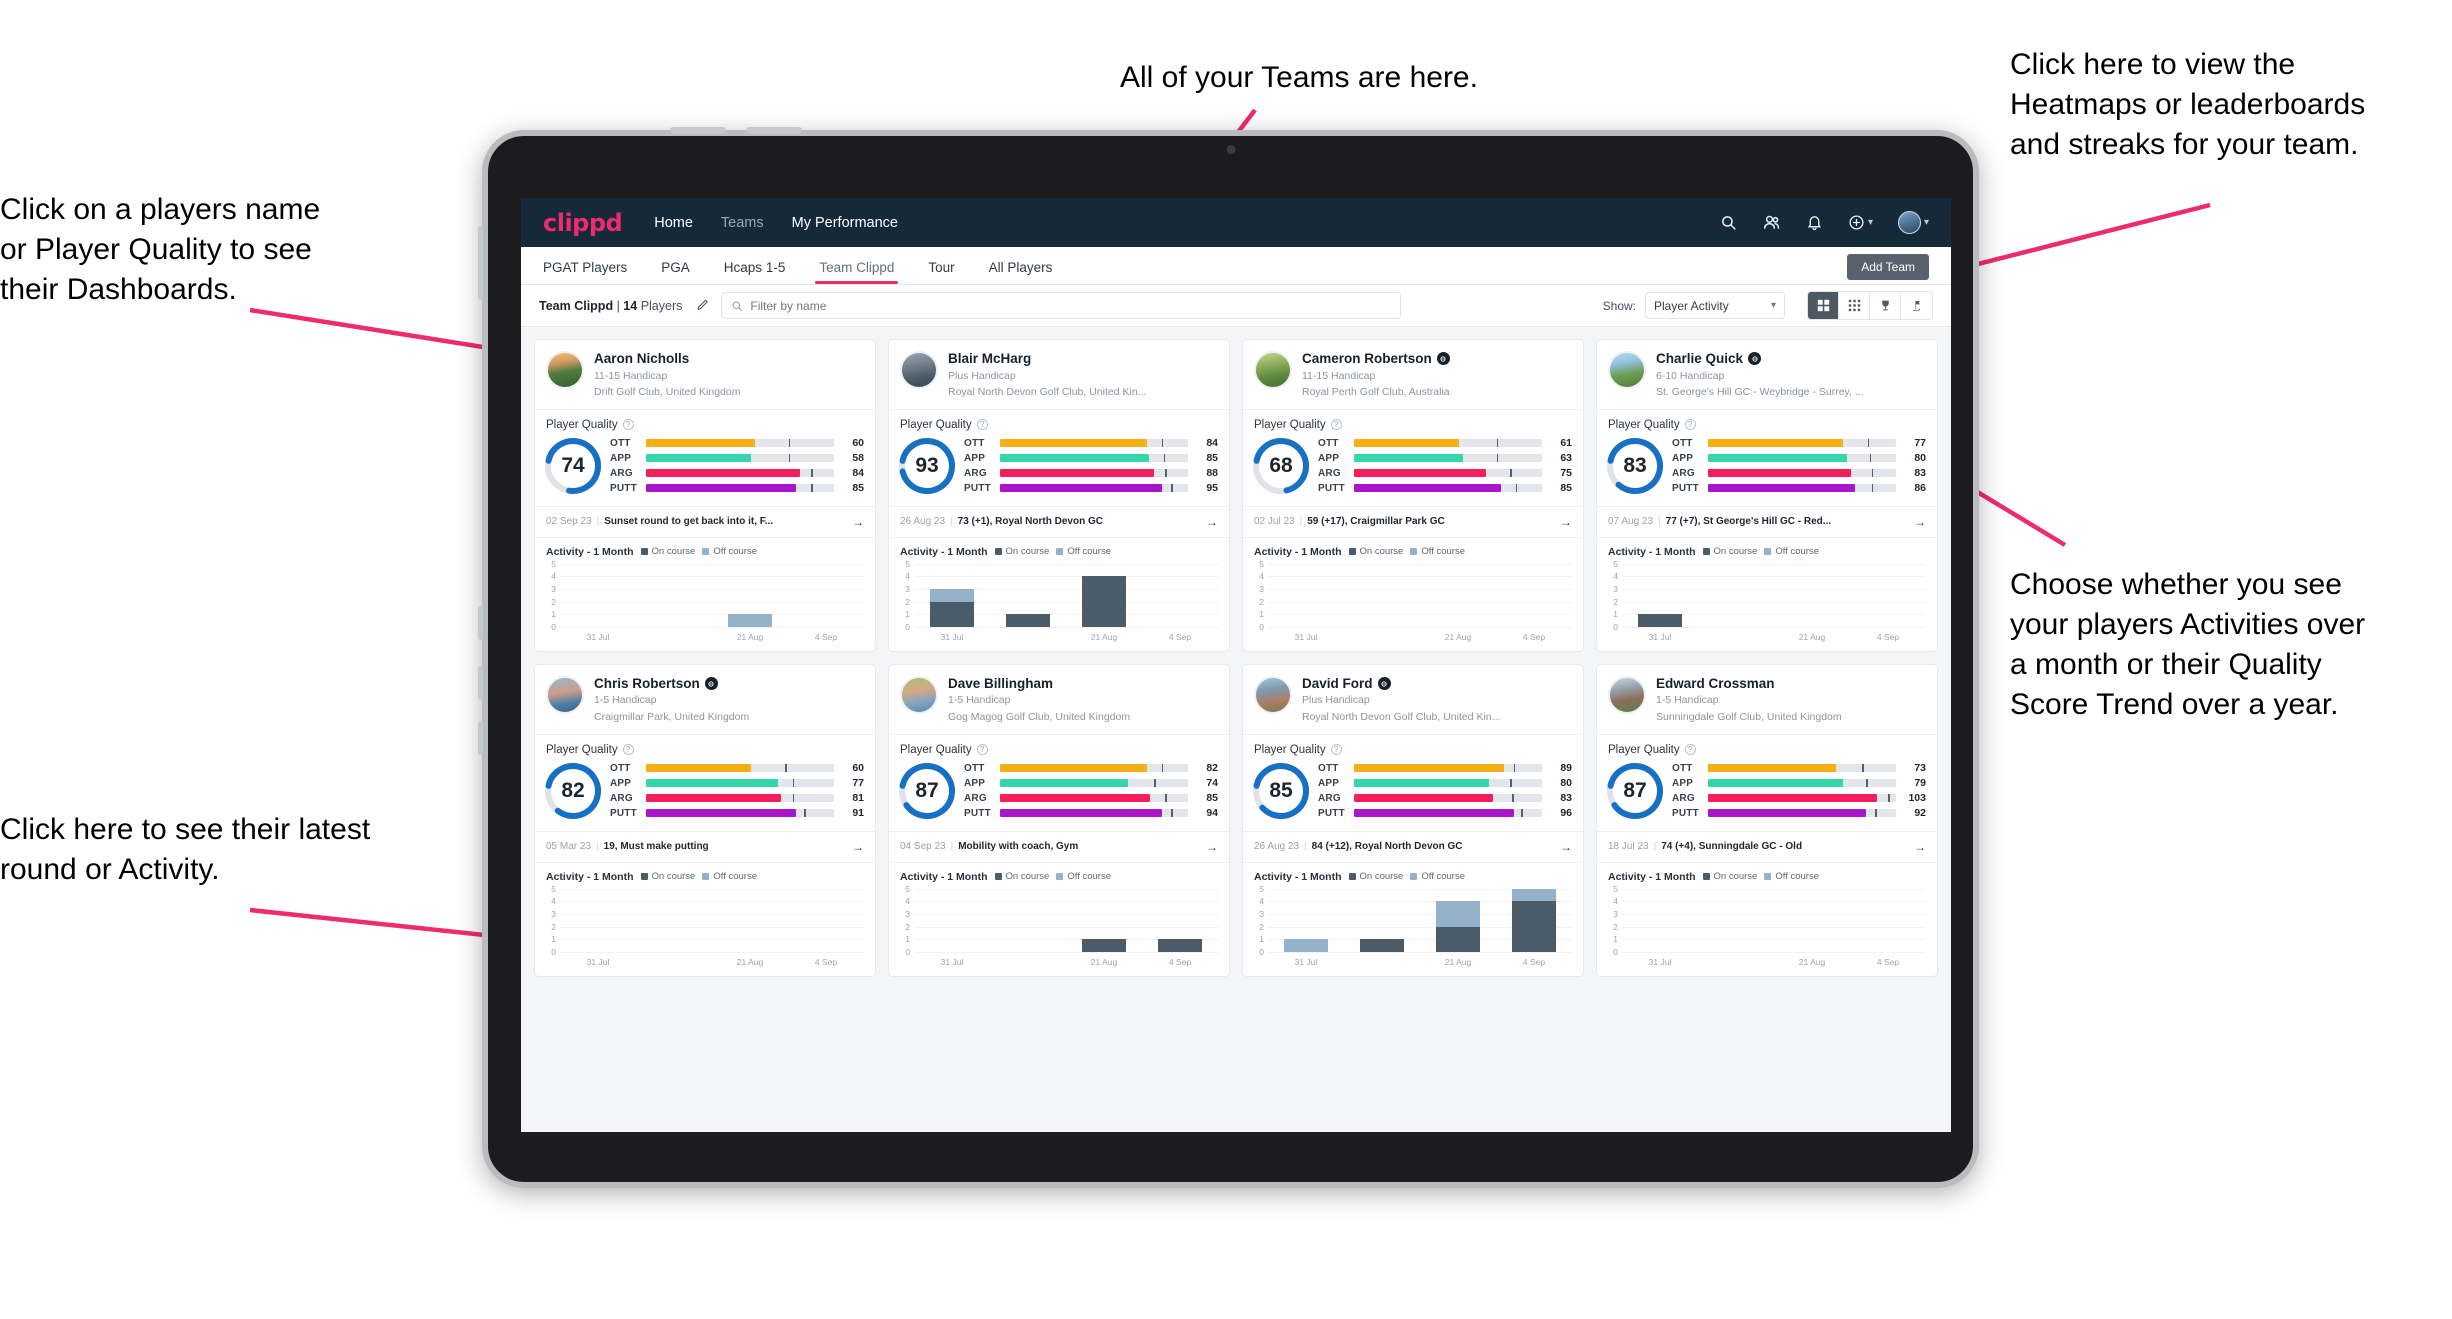 The image size is (2452, 1319). What do you see at coordinates (1437, 359) in the screenshot?
I see `player-name: Cameron Robertson` at bounding box center [1437, 359].